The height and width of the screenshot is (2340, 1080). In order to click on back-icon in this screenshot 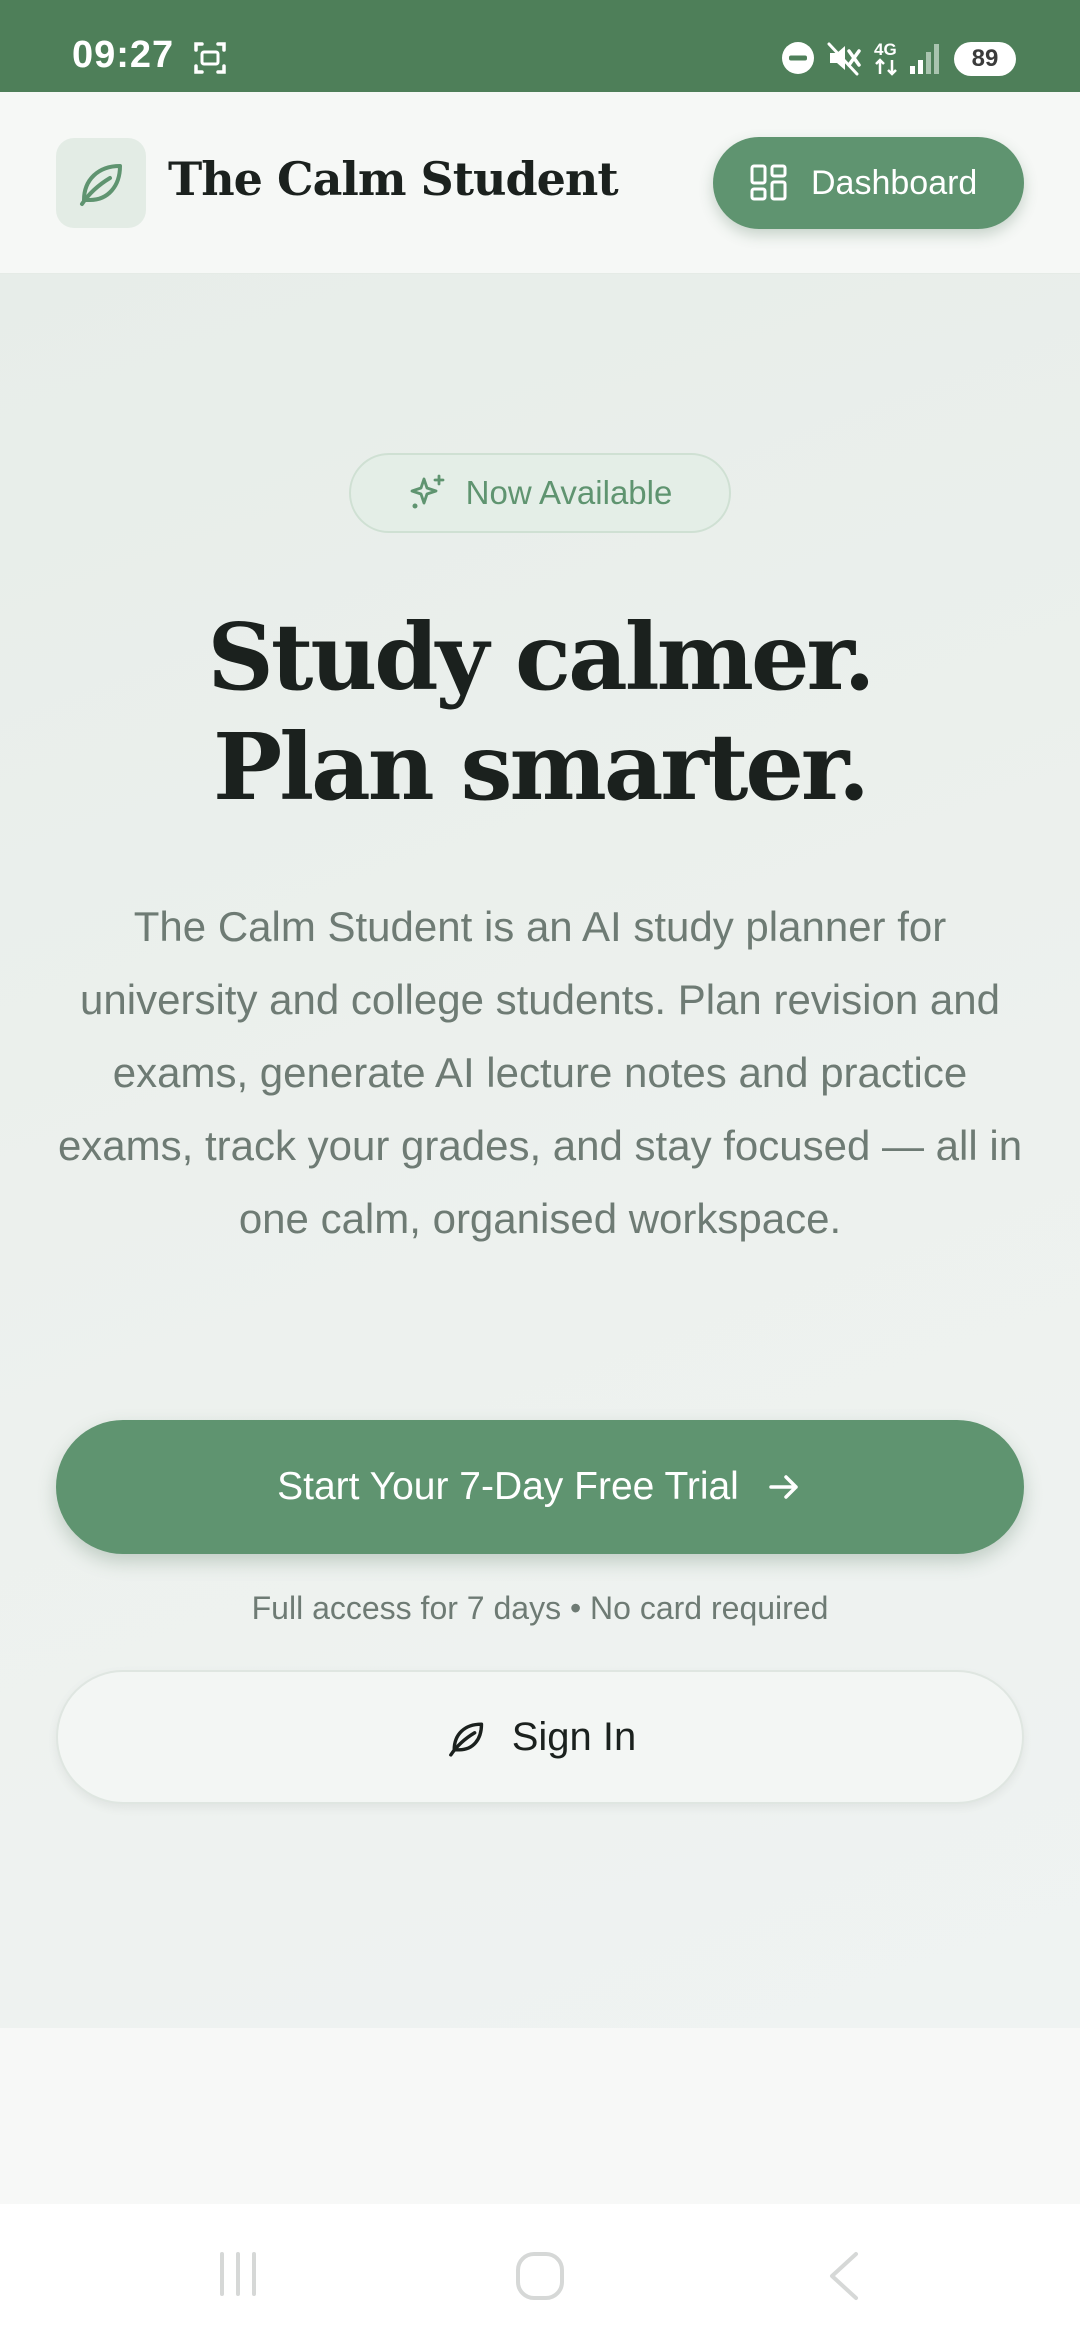, I will do `click(844, 2276)`.